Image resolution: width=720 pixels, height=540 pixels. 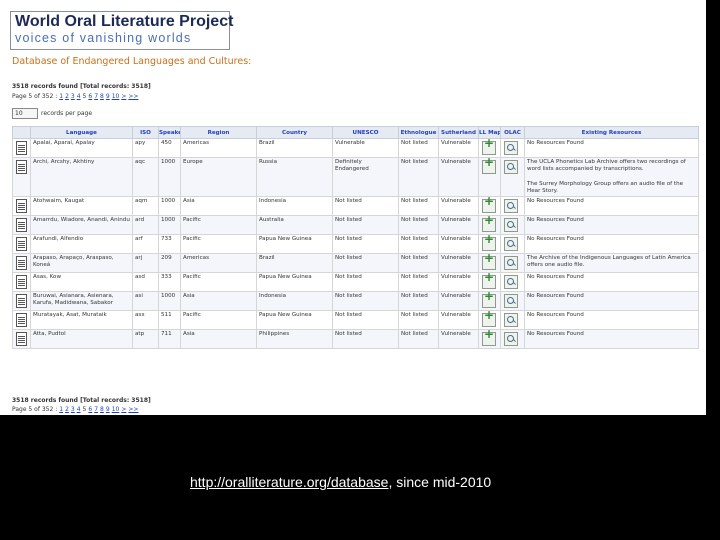 What do you see at coordinates (294, 301) in the screenshot?
I see `country-cell: Indonesia` at bounding box center [294, 301].